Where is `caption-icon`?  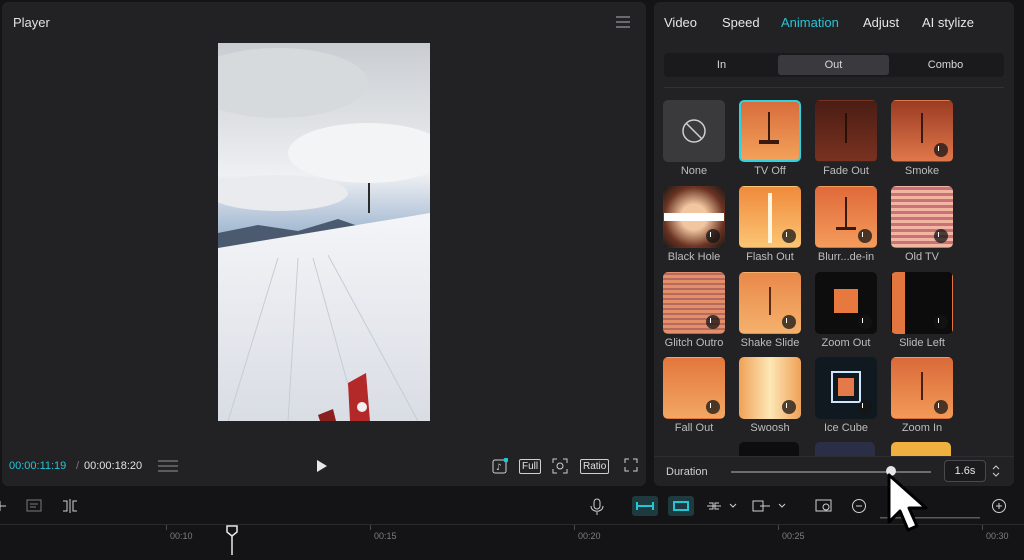
caption-icon is located at coordinates (35, 508).